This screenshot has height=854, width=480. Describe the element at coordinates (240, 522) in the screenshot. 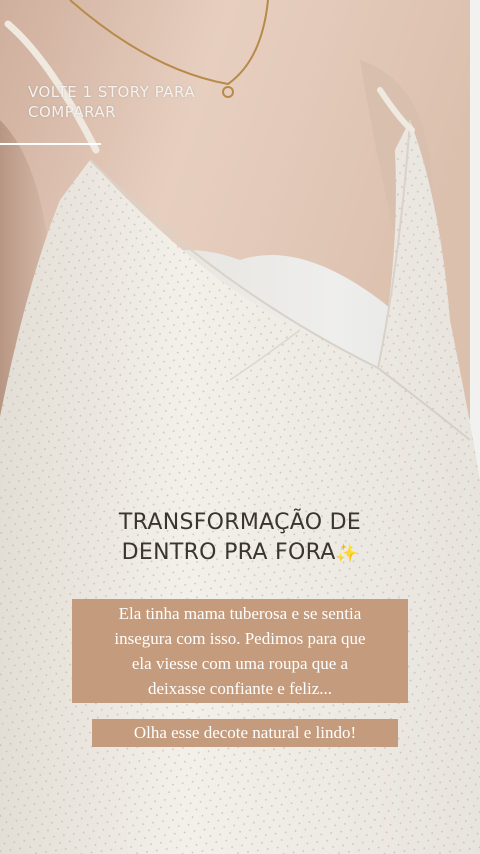

I see `headline-line-1: TRANSFORMAÇÃO DE` at that location.